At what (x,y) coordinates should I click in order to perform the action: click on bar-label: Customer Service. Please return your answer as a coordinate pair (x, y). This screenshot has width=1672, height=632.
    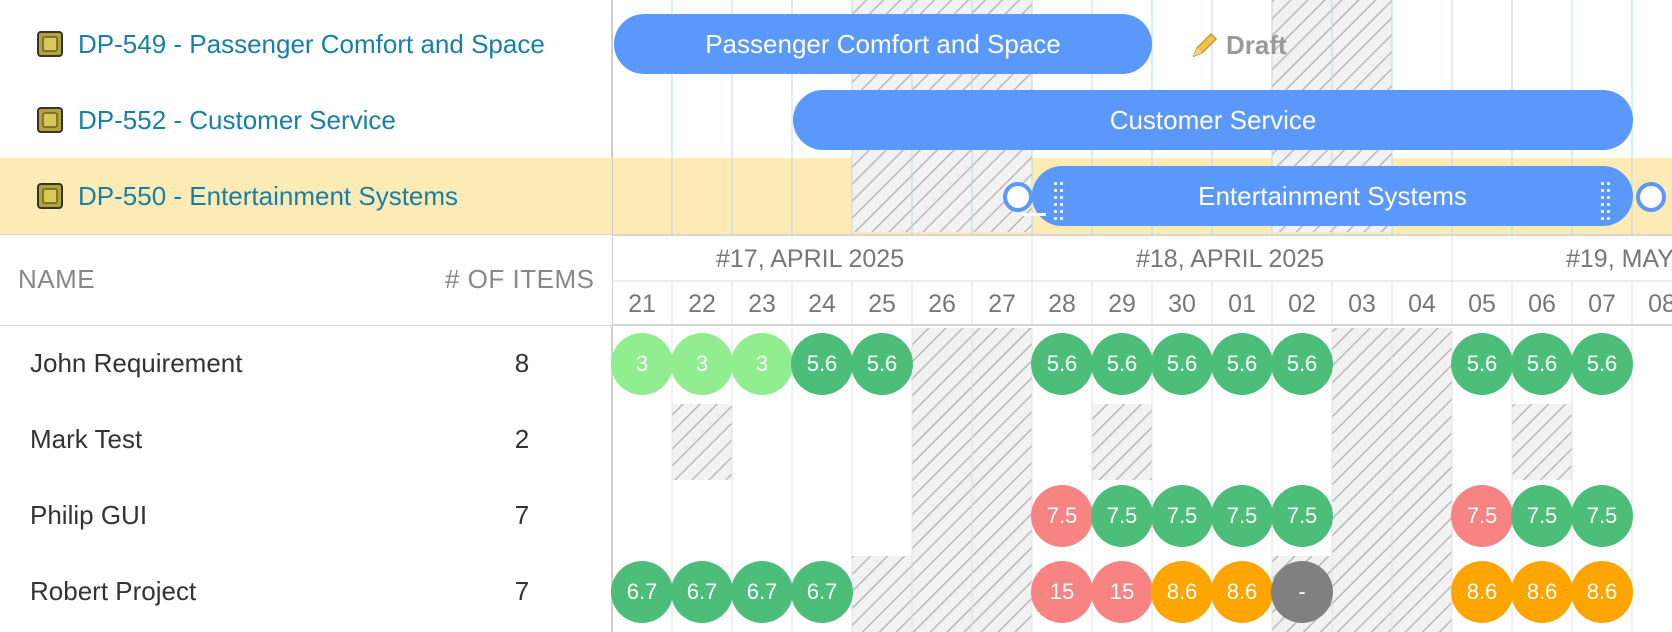
    Looking at the image, I should click on (1213, 119).